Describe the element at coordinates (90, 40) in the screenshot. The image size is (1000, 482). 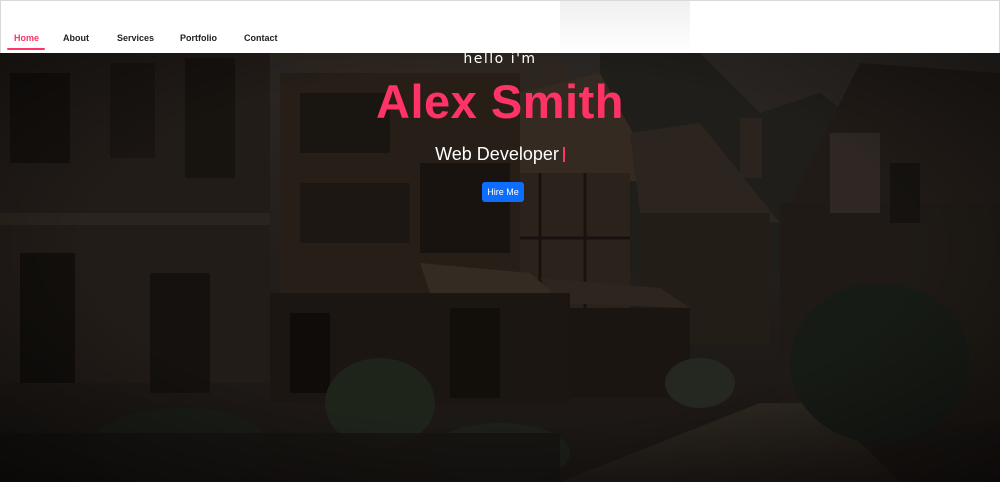
I see `nav-item-about: About` at that location.